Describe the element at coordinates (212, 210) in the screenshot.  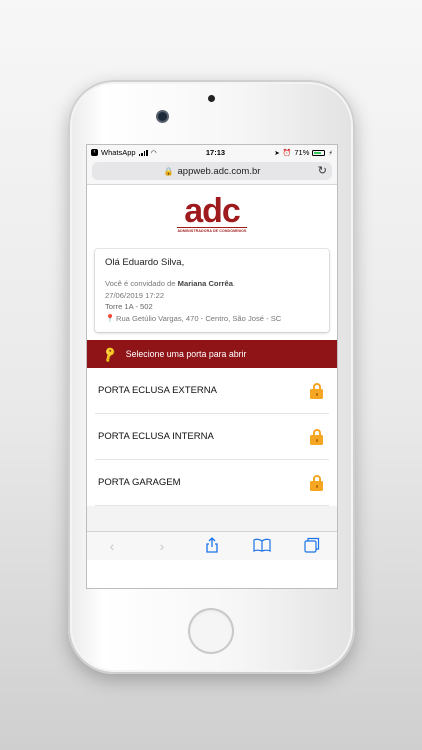
I see `logo-text: adc` at that location.